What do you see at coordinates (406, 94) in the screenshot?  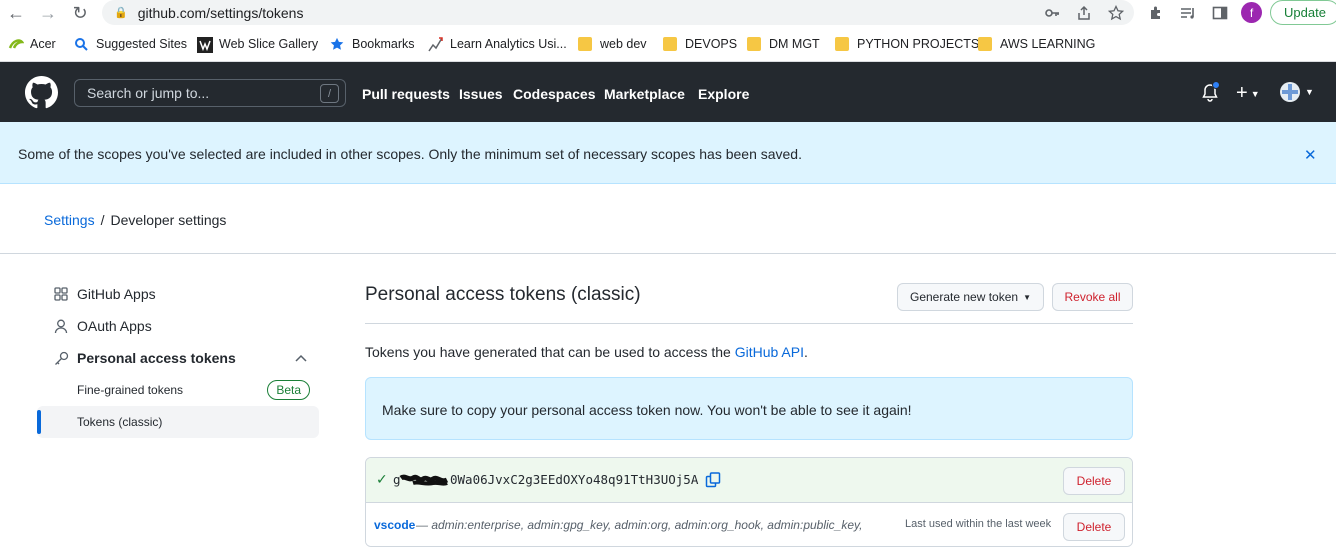 I see `nav-pull-requests: Pull requests` at bounding box center [406, 94].